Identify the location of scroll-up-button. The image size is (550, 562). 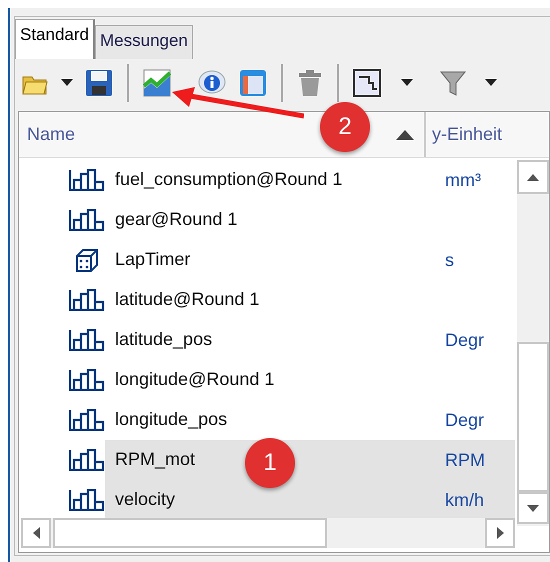
(533, 177).